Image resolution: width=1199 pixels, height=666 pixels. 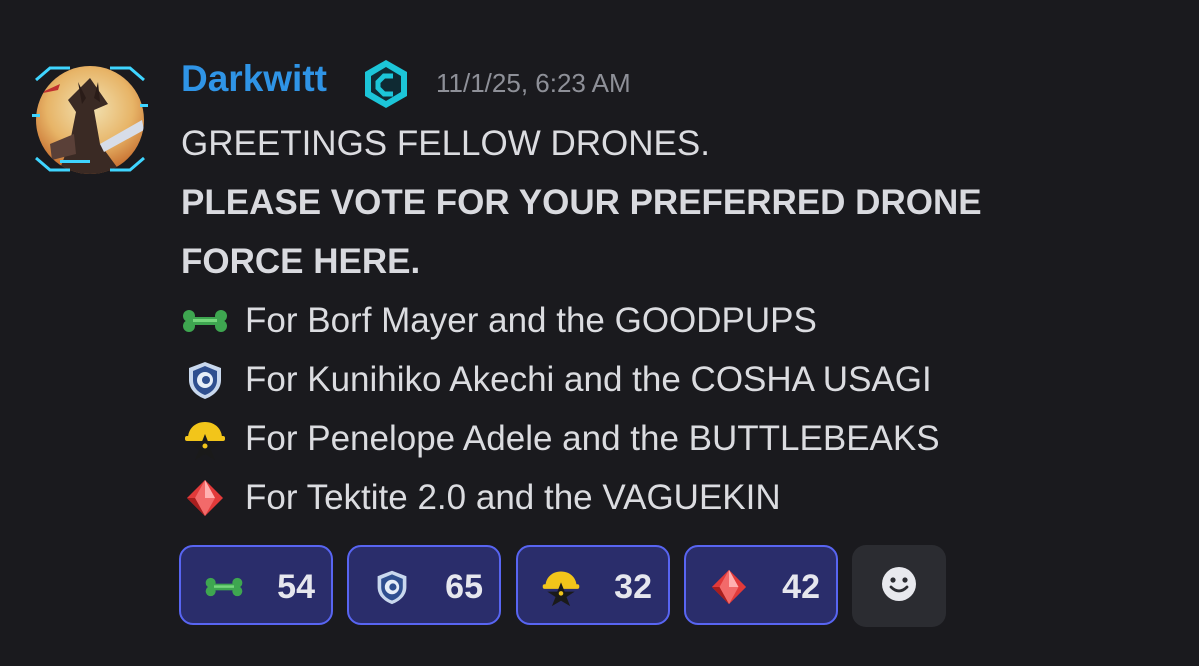 I want to click on vote-option: For Penelope Adele and the BUTTLEBEAKS, so click(x=676, y=438).